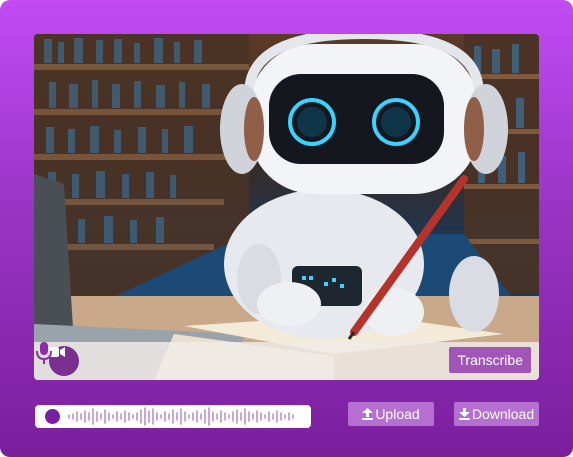 This screenshot has width=573, height=457. Describe the element at coordinates (286, 361) in the screenshot. I see `media-control-bar: Transcribe` at that location.